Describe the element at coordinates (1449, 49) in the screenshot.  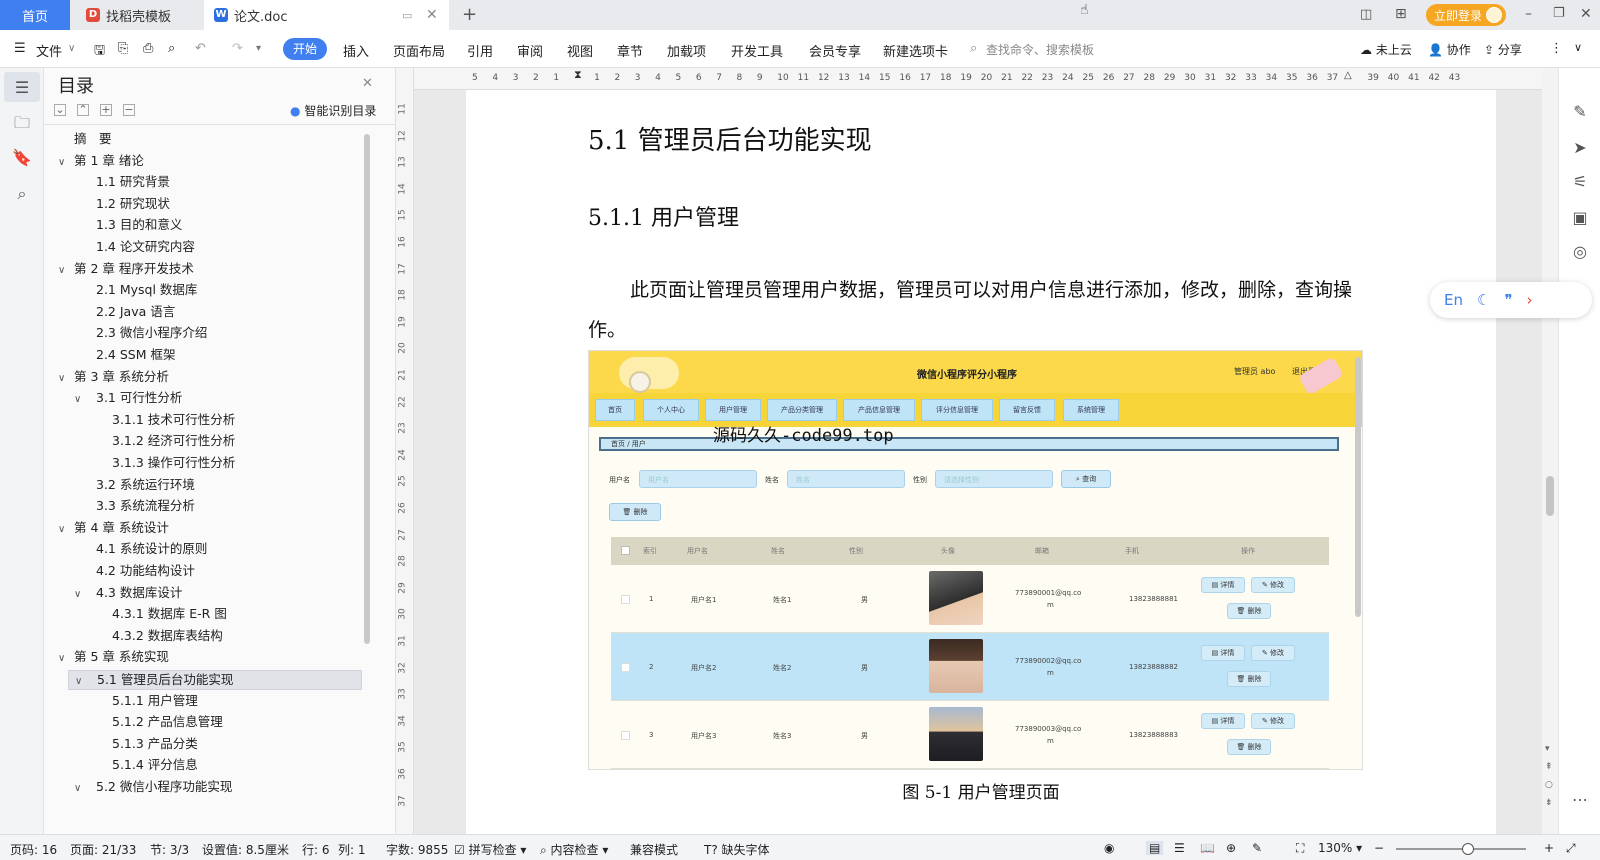
I see `collab-button: 👤 协作` at that location.